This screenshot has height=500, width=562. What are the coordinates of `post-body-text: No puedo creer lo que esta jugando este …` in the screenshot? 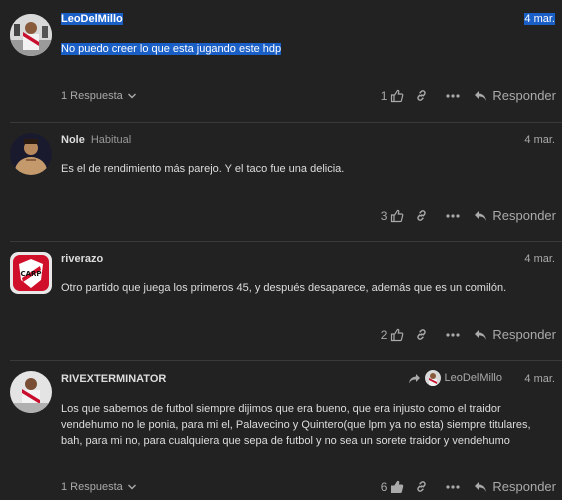 It's located at (171, 49).